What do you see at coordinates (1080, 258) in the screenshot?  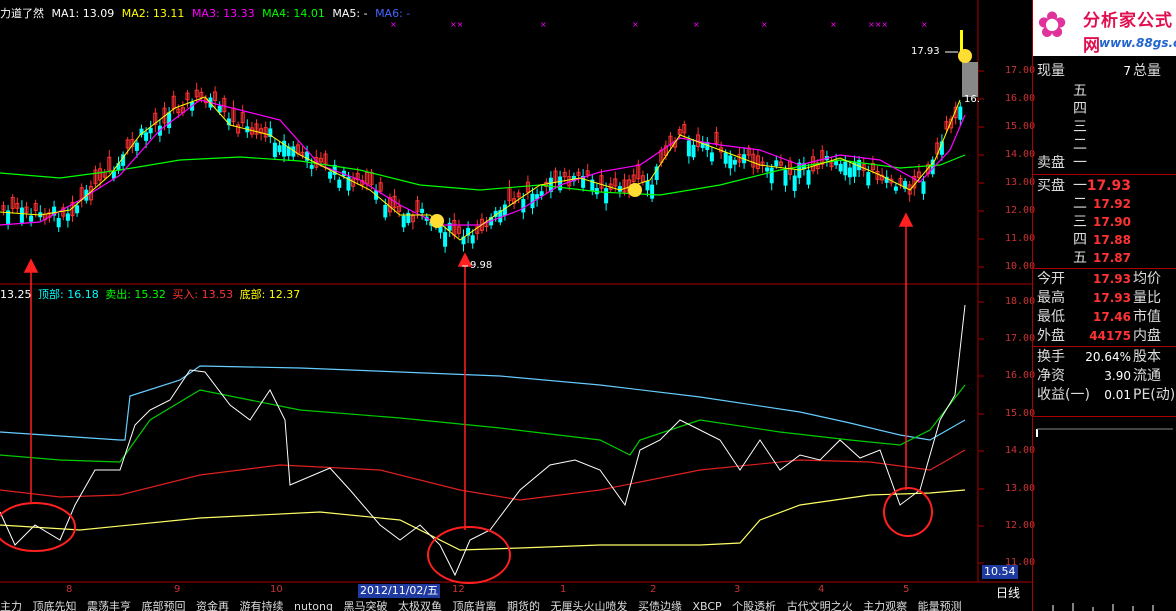 I see `buy-level-label: 五` at bounding box center [1080, 258].